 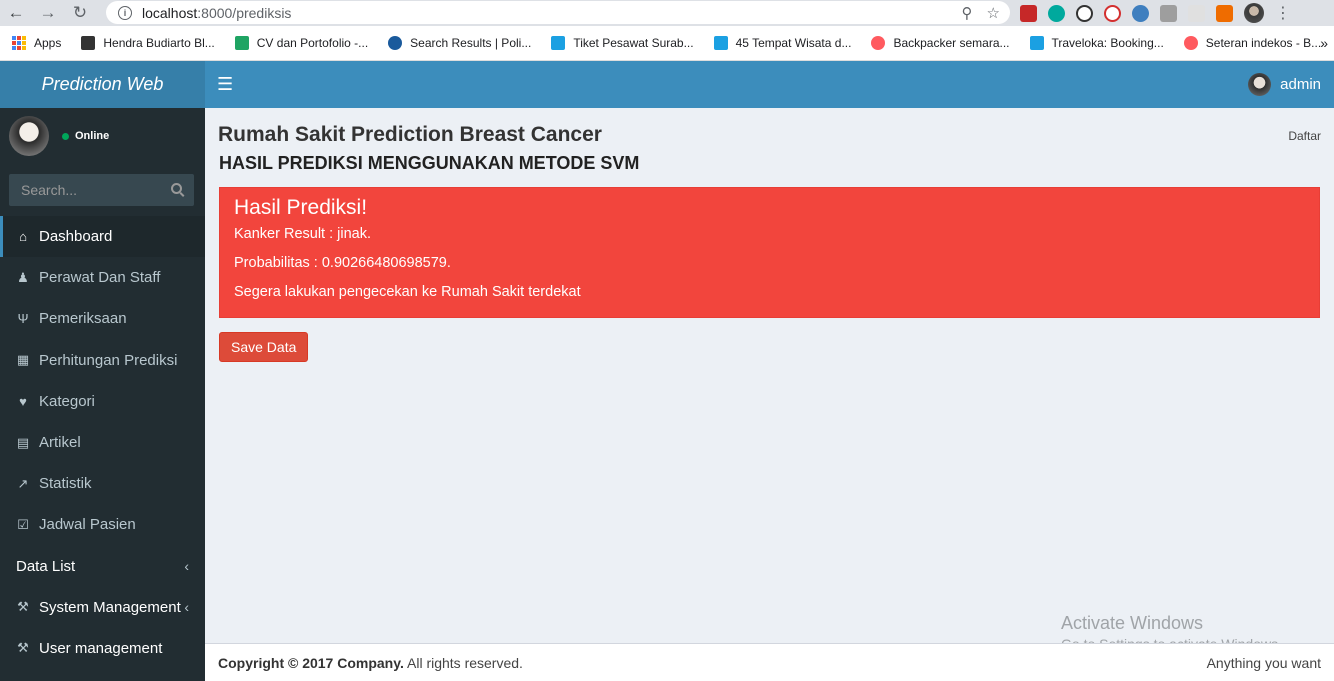 What do you see at coordinates (23, 237) in the screenshot?
I see `home-icon: ⌂` at bounding box center [23, 237].